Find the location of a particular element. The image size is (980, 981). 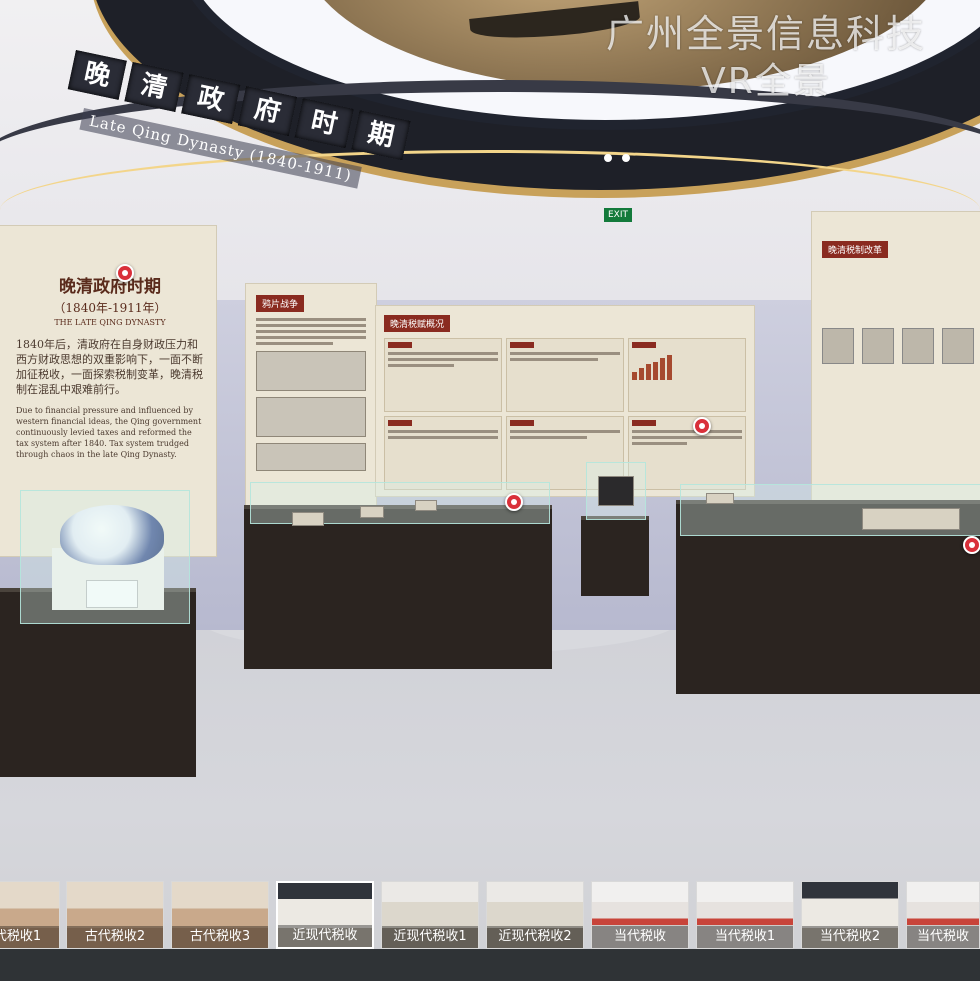

scene-thumbnail: 古代税收3 is located at coordinates (220, 915).